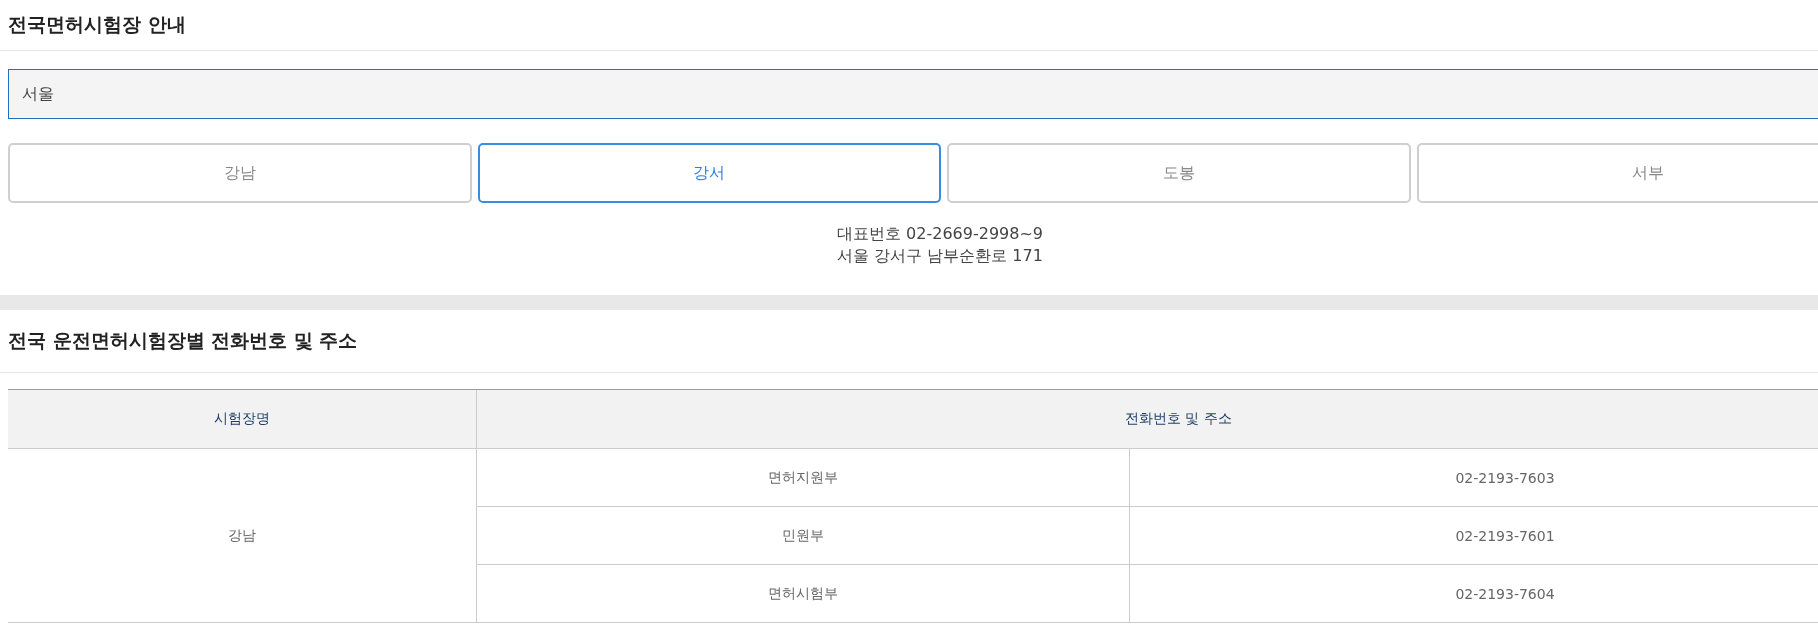  I want to click on address-text: 서울 강서구 남부순환로 171, so click(940, 256).